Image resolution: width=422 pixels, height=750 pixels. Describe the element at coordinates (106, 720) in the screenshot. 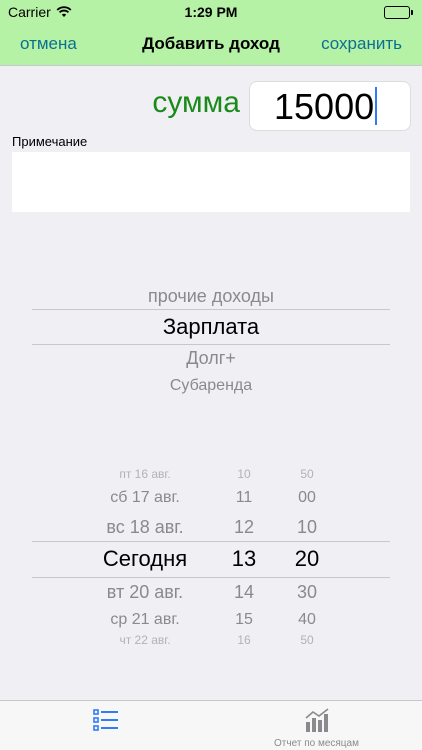

I see `list-icon` at that location.